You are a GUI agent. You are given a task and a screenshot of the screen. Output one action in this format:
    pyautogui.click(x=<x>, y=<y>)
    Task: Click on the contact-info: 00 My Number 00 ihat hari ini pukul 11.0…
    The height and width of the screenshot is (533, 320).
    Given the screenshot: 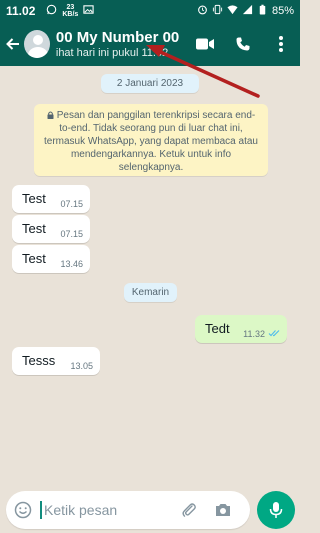 What is the action you would take?
    pyautogui.click(x=125, y=44)
    